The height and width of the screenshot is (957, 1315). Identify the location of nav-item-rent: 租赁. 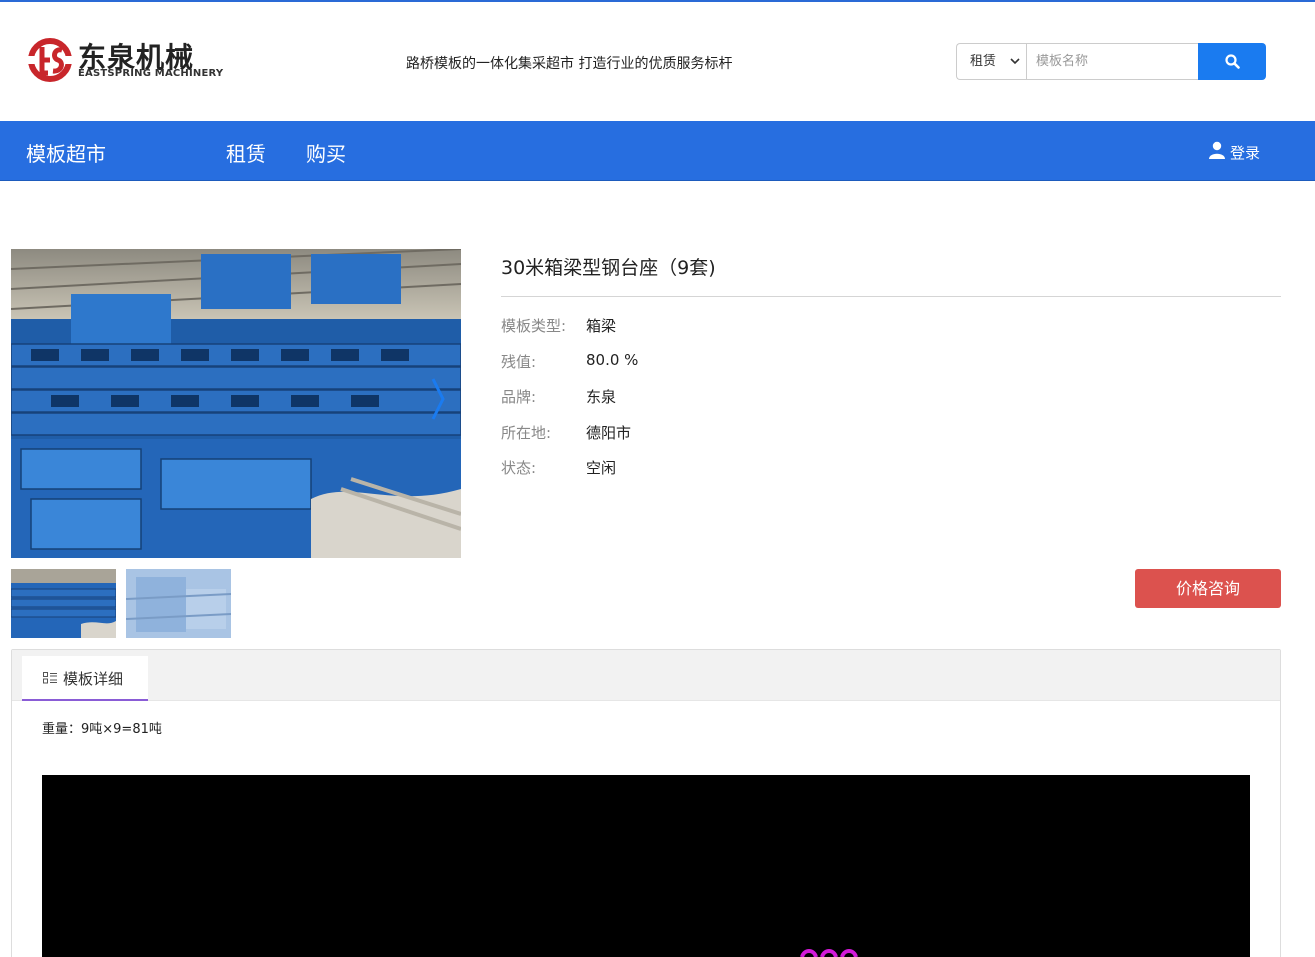
(246, 152).